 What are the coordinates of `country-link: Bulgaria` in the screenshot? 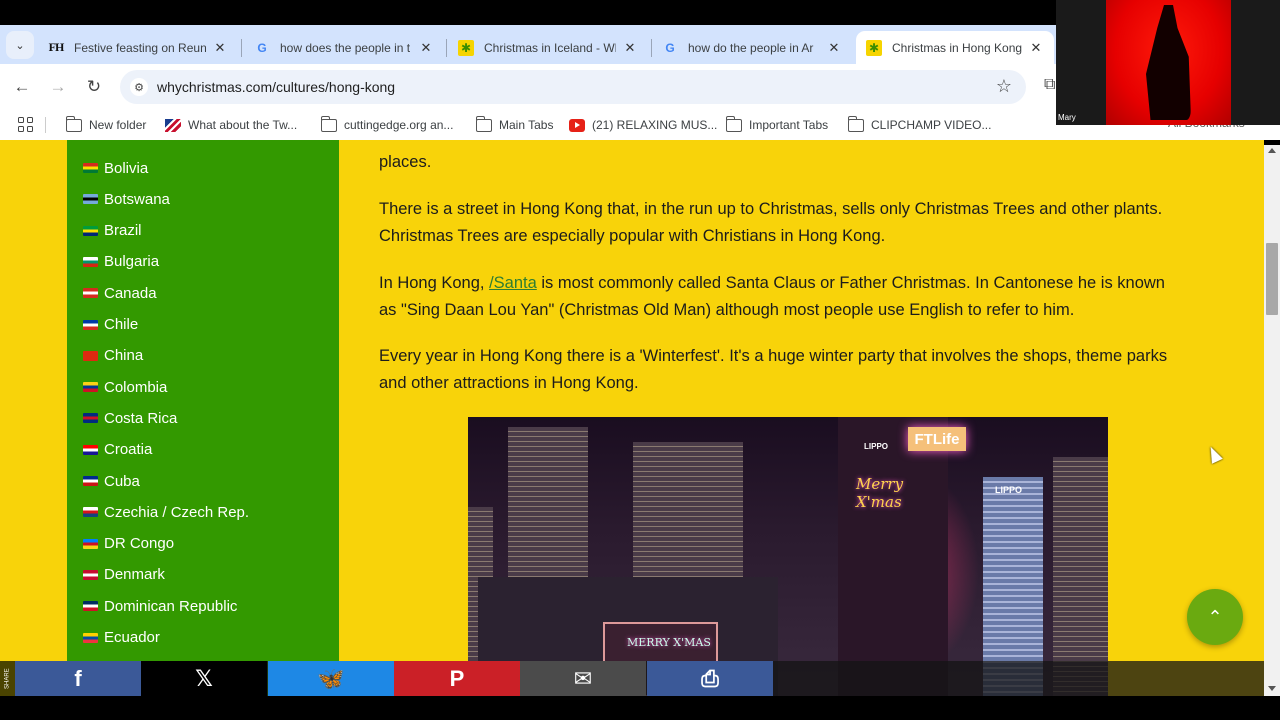 It's located at (121, 262).